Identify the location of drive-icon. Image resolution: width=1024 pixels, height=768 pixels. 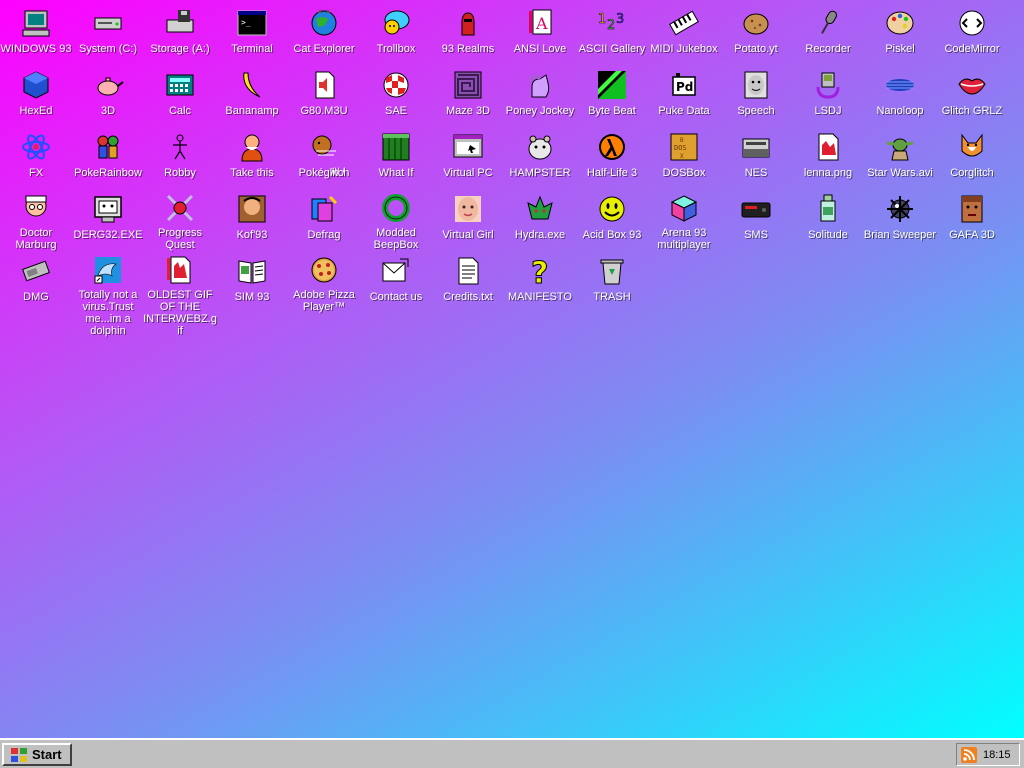
(108, 23).